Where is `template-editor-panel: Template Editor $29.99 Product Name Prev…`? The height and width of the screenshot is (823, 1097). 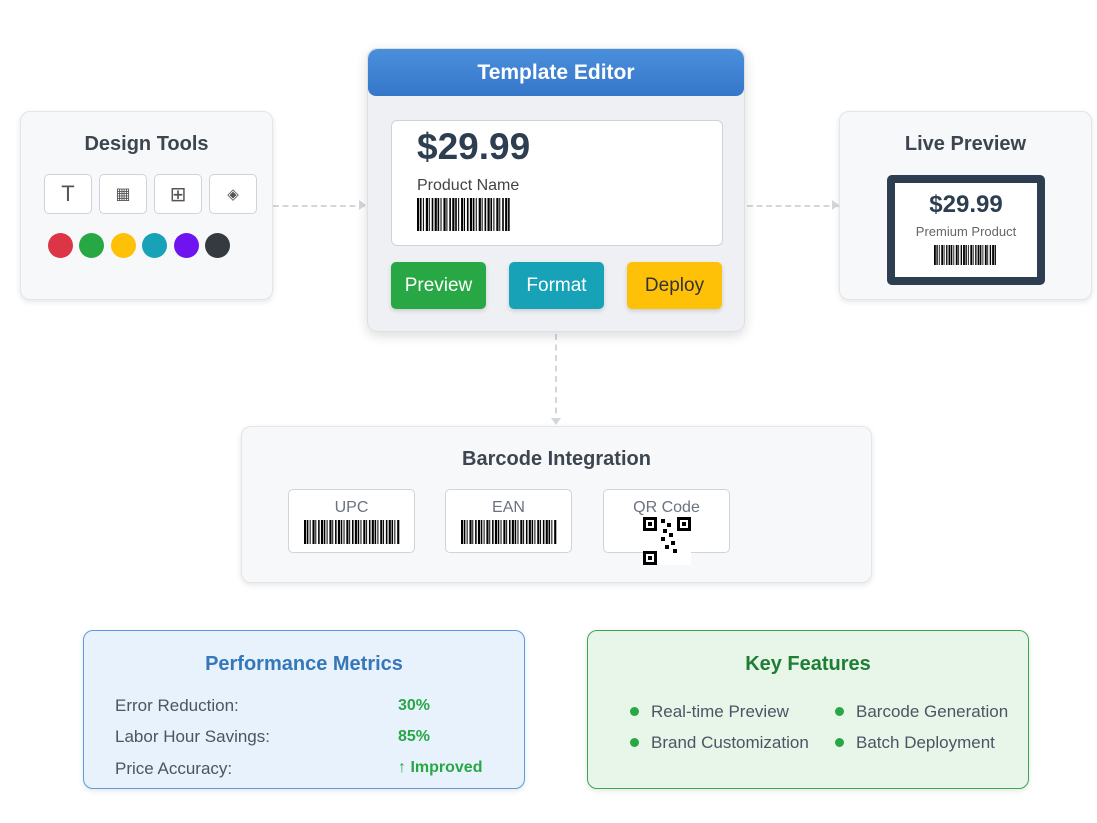
template-editor-panel: Template Editor $29.99 Product Name Prev… is located at coordinates (556, 190).